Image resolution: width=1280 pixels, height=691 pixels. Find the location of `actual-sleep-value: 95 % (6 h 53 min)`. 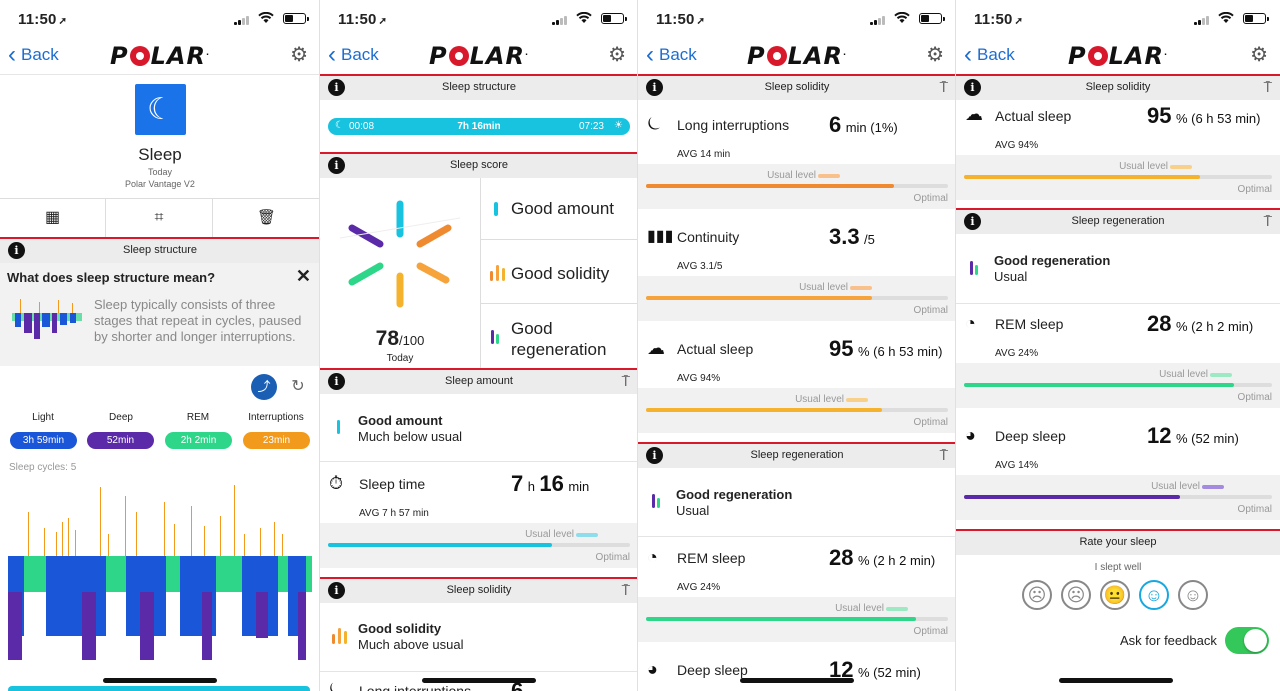

actual-sleep-value: 95 % (6 h 53 min) is located at coordinates (886, 348).